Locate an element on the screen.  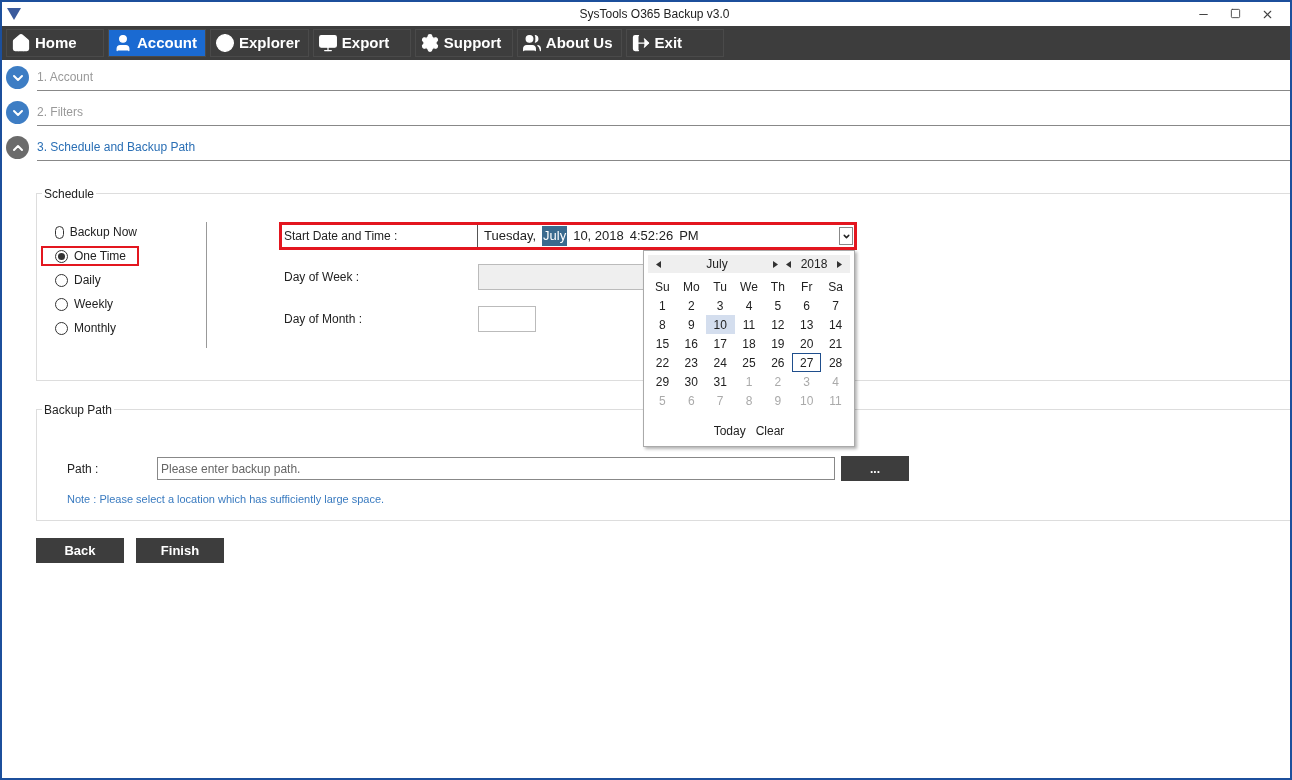
date-time-picker: Tuesday, July 10, 2018 4:52:26 PM is located at coordinates (666, 236).